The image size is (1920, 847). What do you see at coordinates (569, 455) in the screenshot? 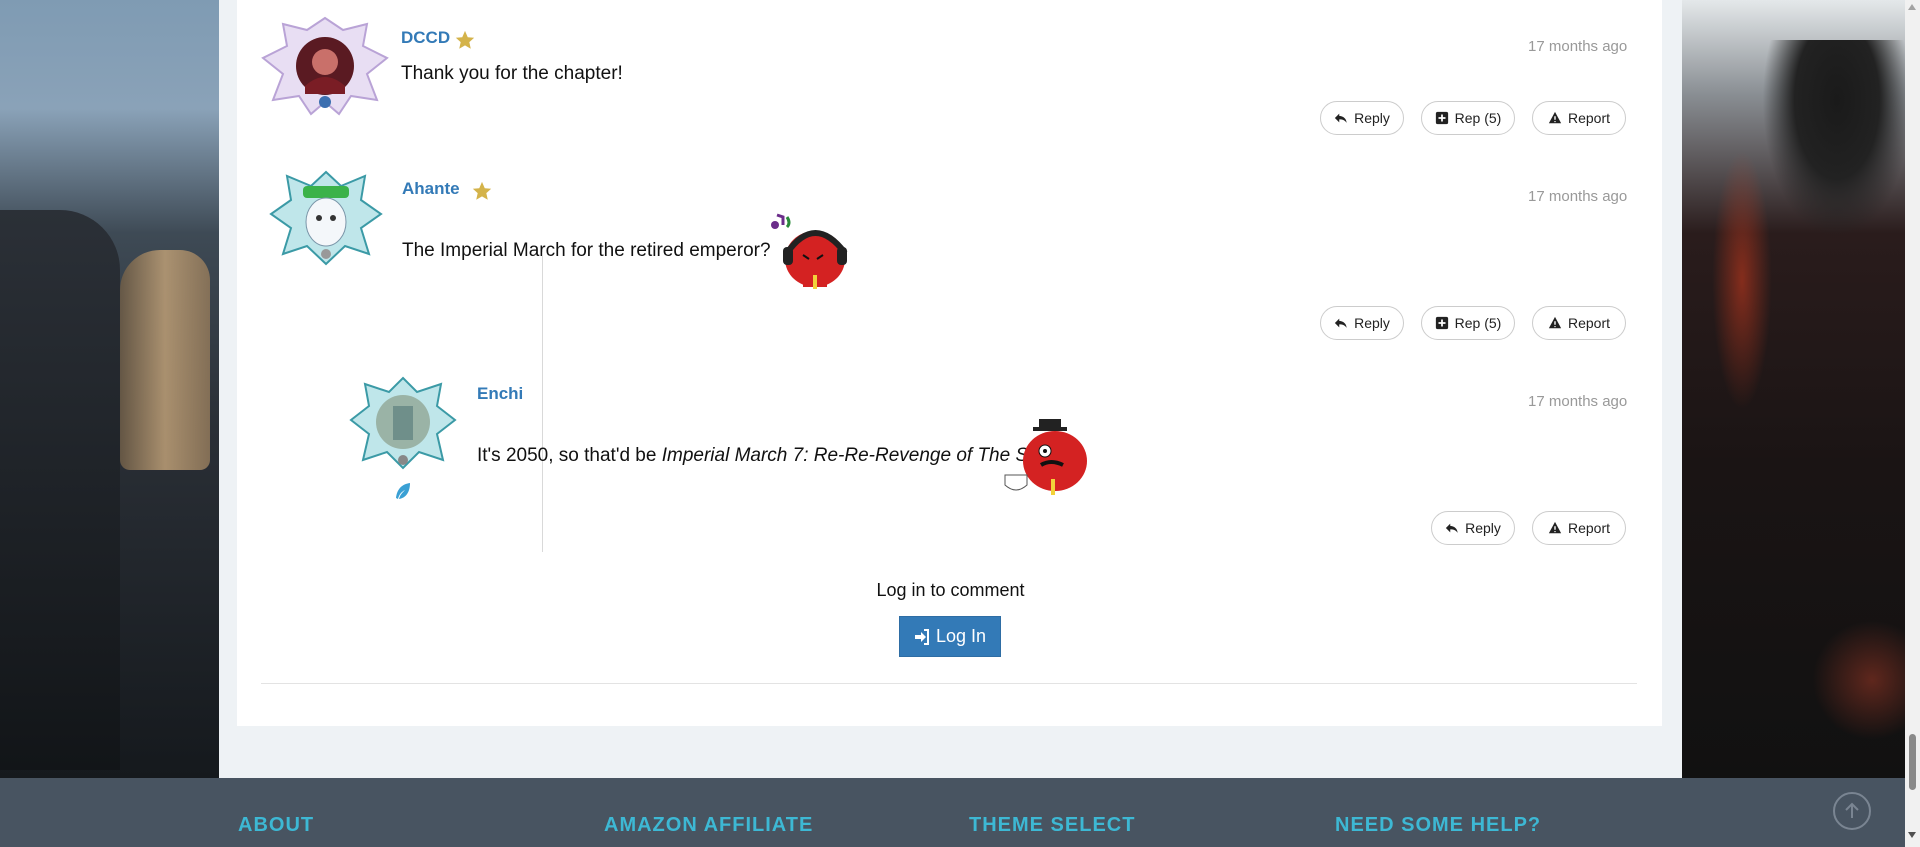
I see `comment-text-plain: It's 2050, so that'd be` at bounding box center [569, 455].